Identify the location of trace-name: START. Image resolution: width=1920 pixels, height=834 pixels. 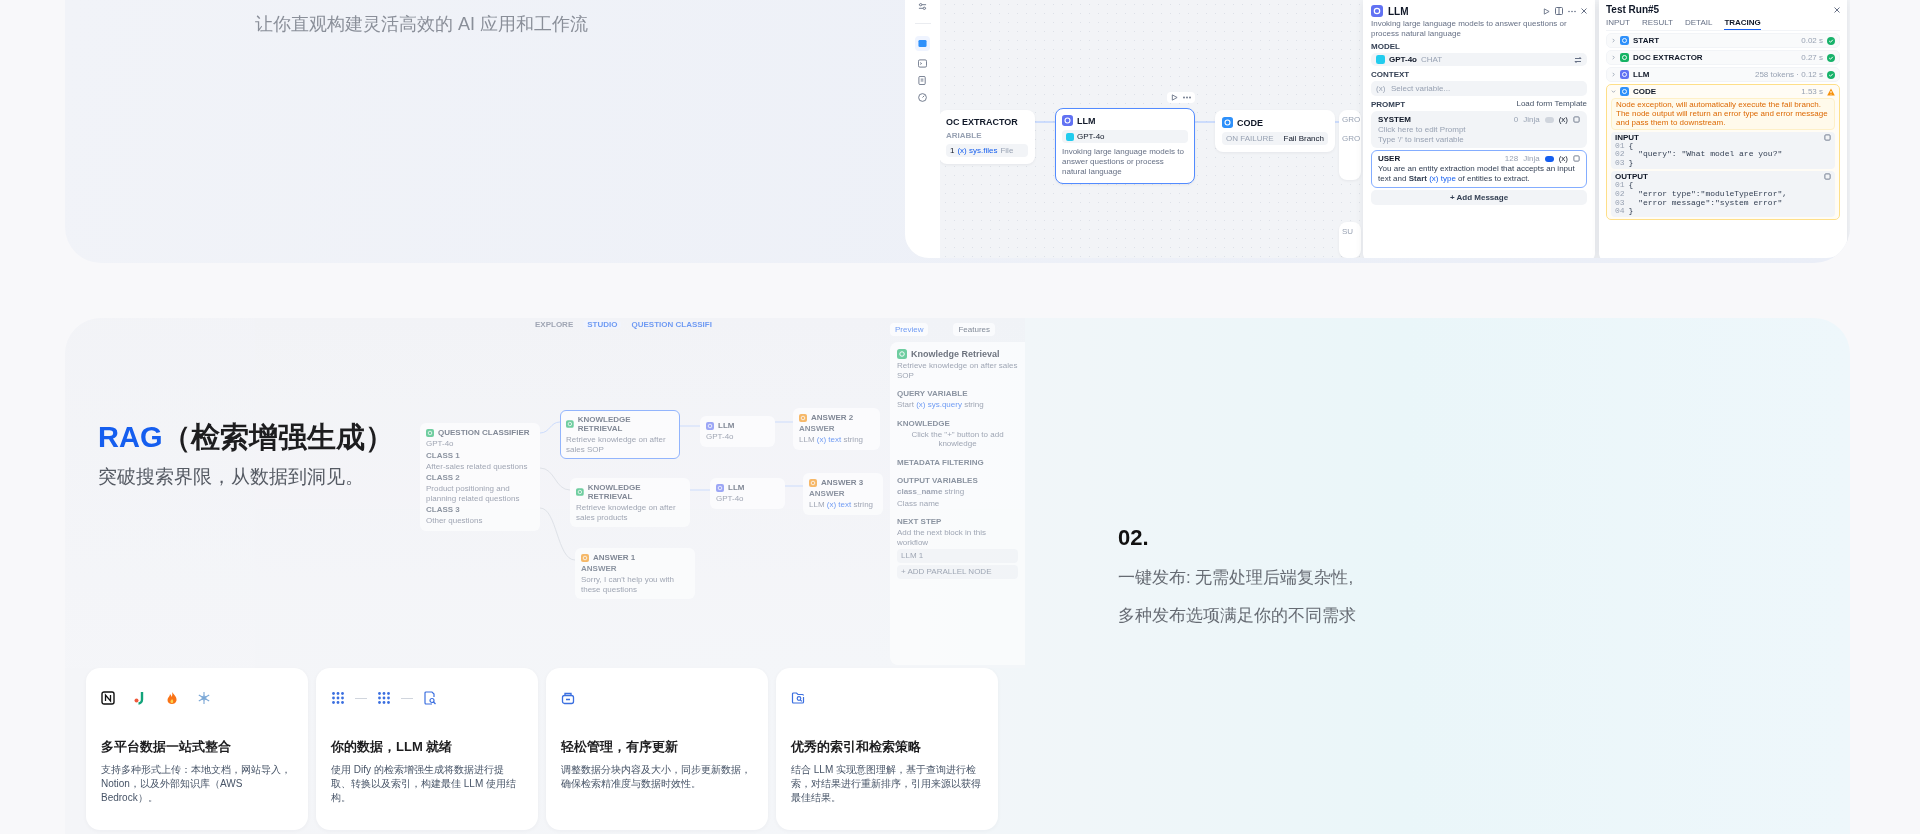
(1646, 40).